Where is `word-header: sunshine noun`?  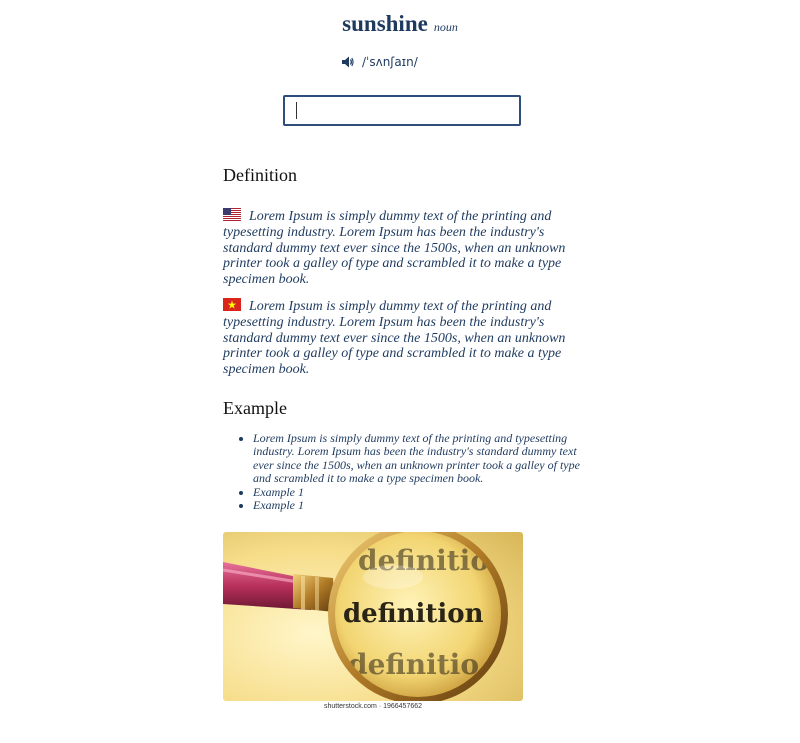
word-header: sunshine noun is located at coordinates (400, 24).